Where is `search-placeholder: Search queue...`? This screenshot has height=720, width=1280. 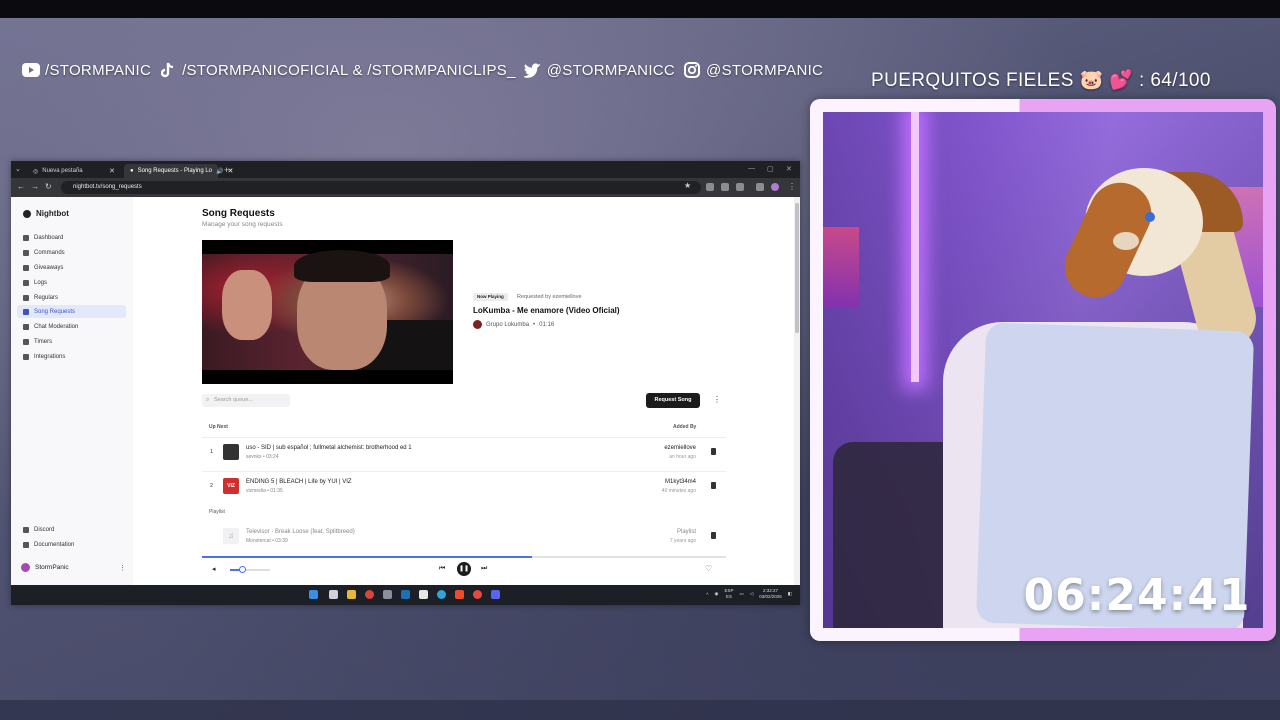 search-placeholder: Search queue... is located at coordinates (233, 400).